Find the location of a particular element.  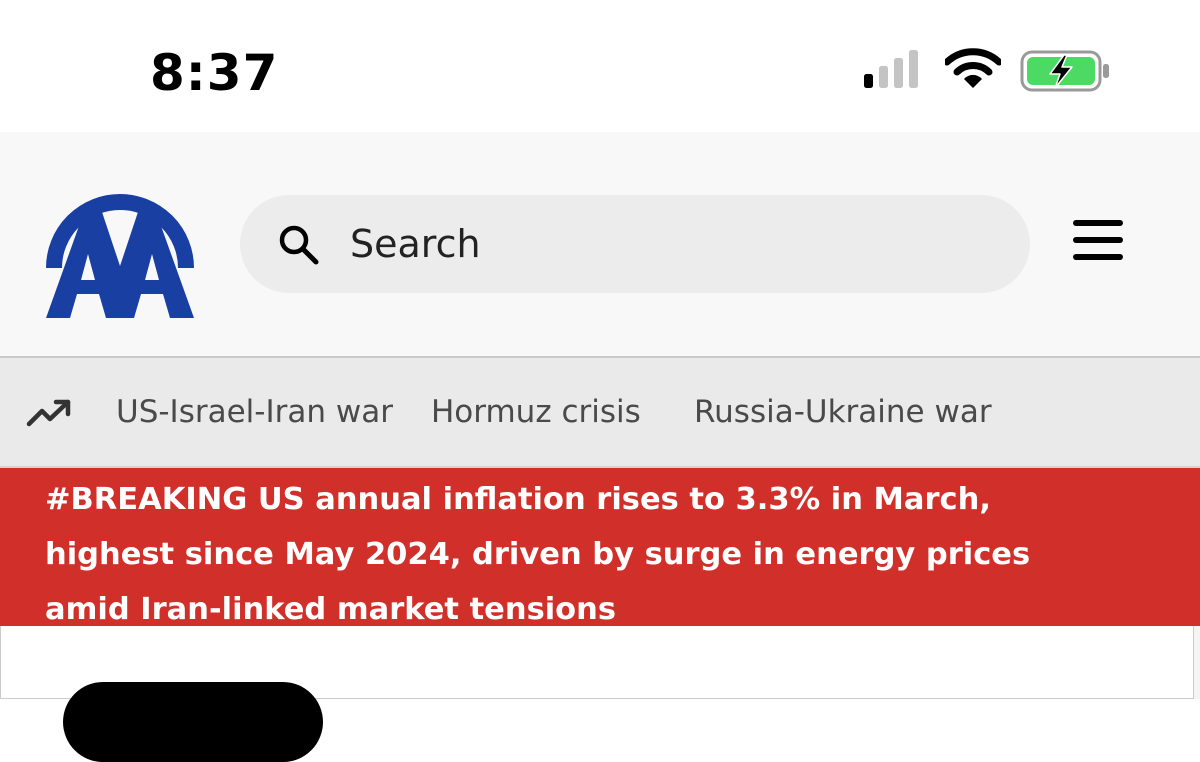

hamburger-menu-icon is located at coordinates (1098, 240).